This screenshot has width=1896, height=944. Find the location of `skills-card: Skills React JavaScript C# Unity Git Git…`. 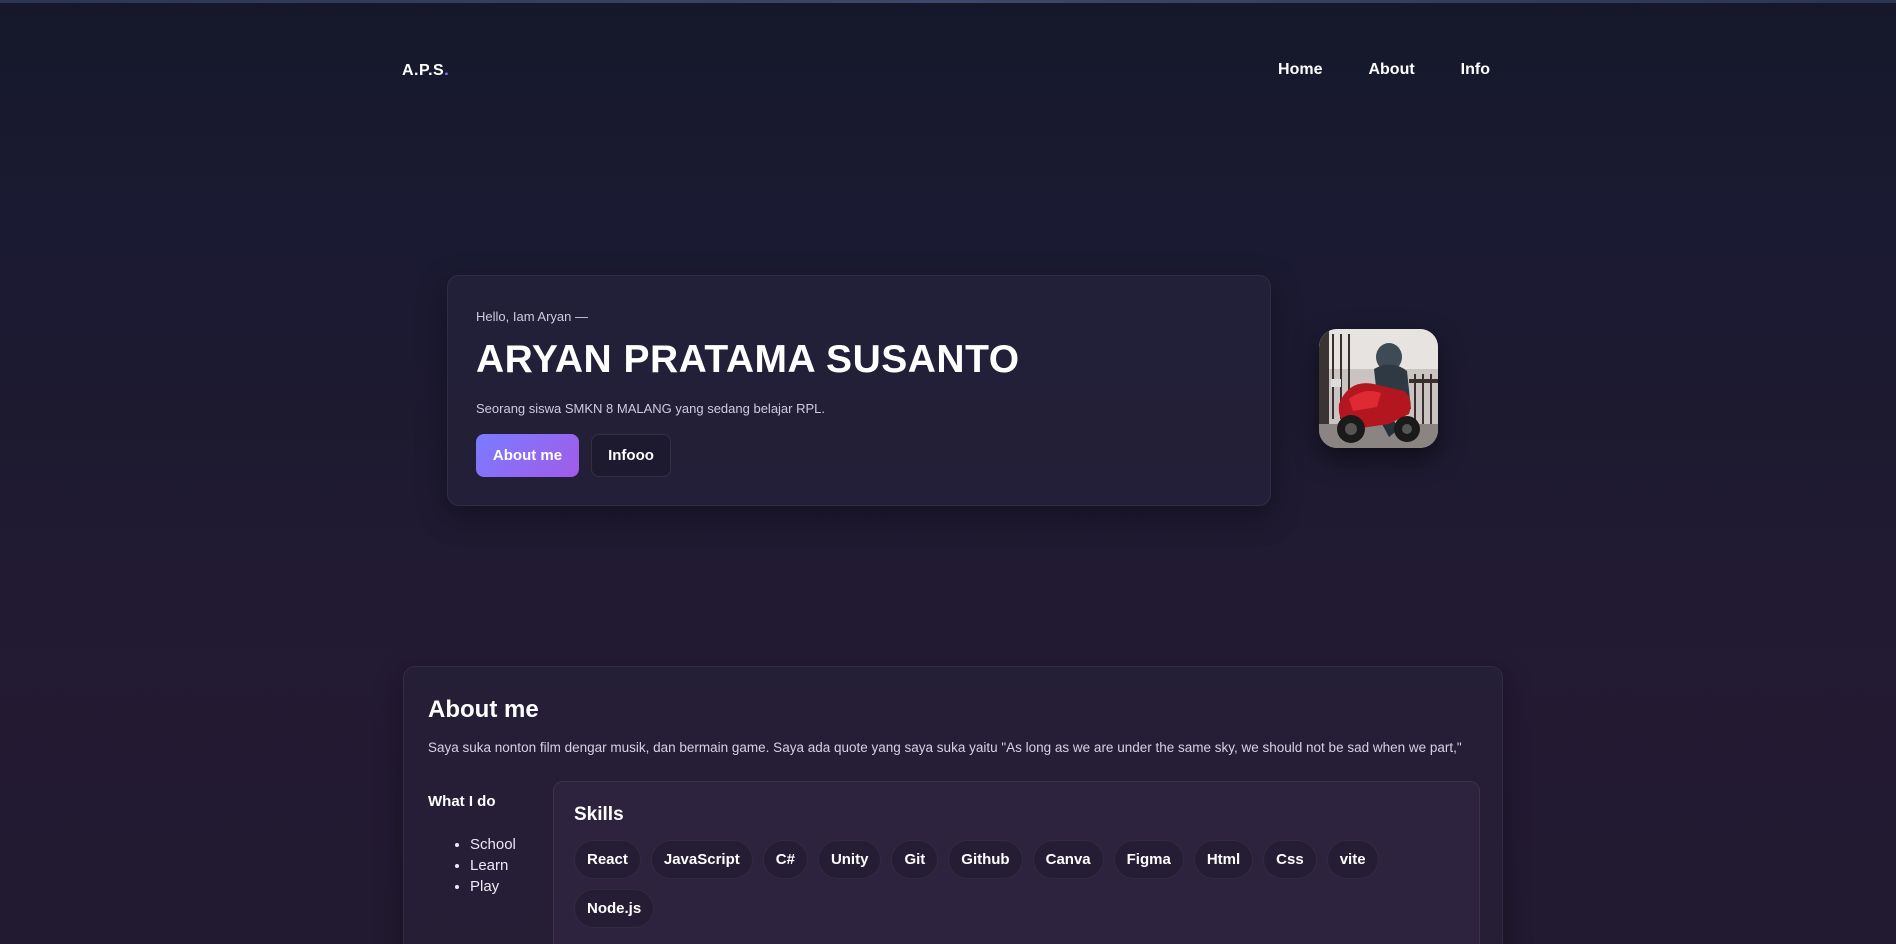

skills-card: Skills React JavaScript C# Unity Git Git… is located at coordinates (1016, 862).